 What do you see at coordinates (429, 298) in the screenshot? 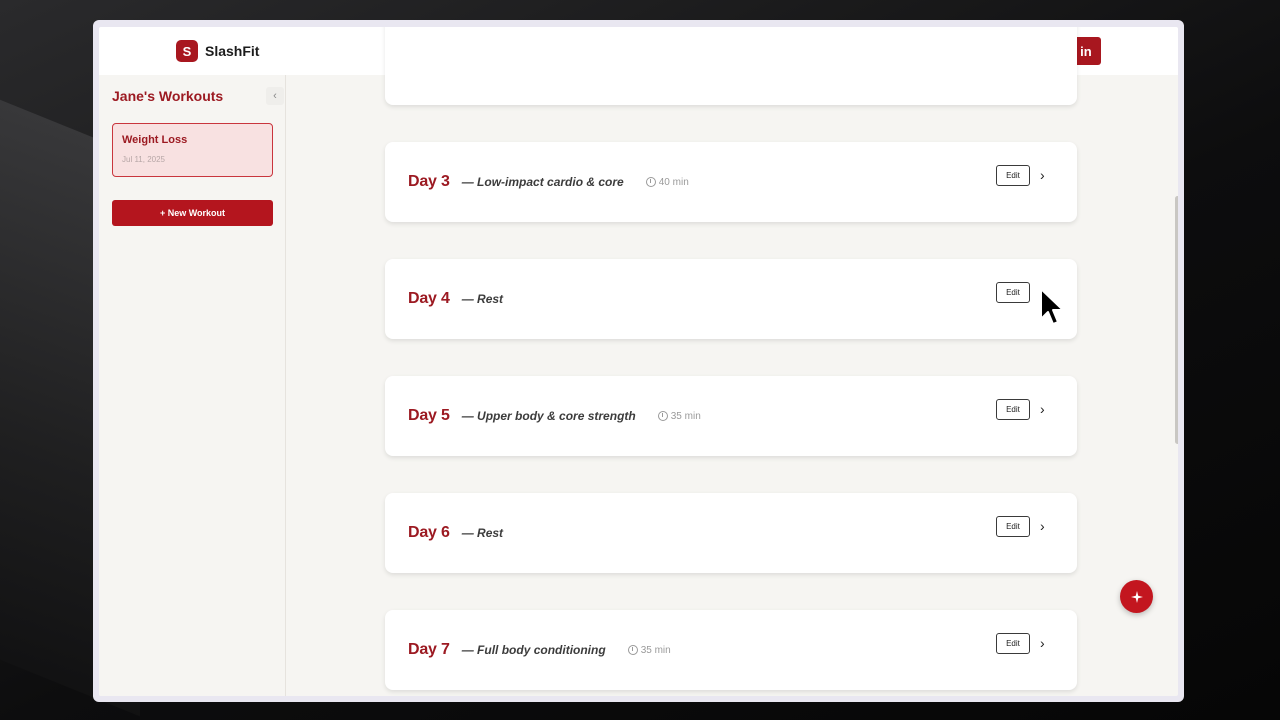
I see `day-label: Day 4` at bounding box center [429, 298].